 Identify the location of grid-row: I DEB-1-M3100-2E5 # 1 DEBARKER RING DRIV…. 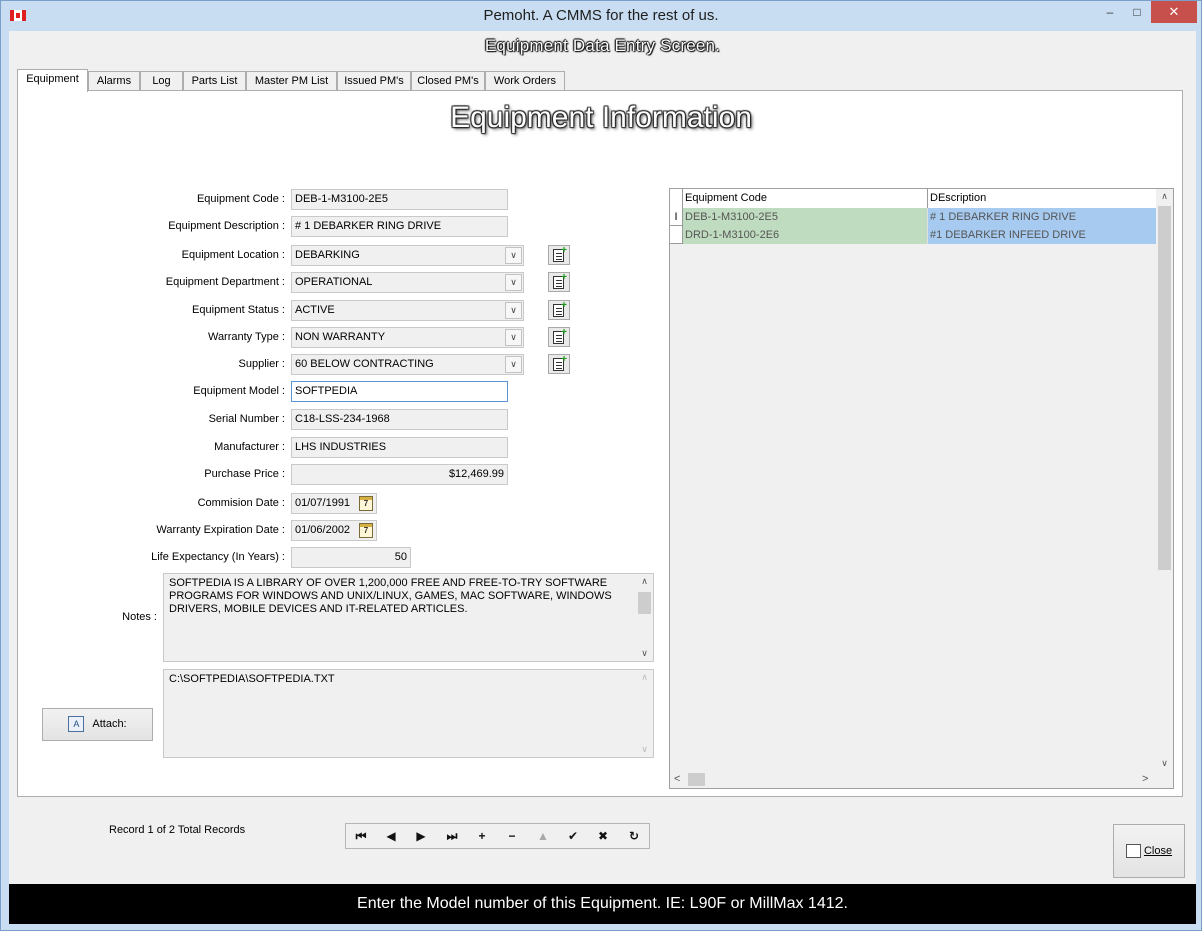
(913, 217).